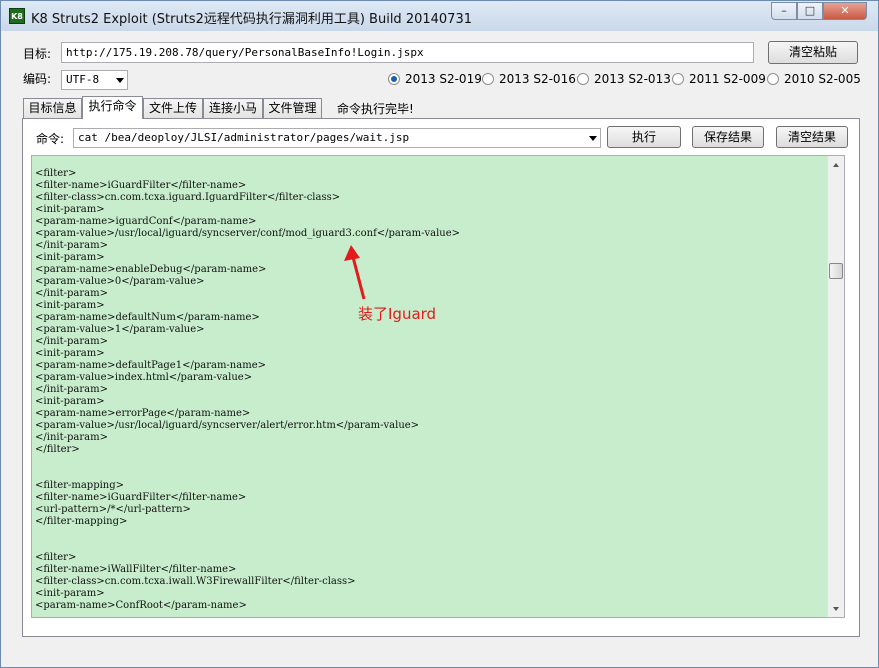  What do you see at coordinates (150, 365) in the screenshot?
I see `output-line: <param-name>defaultPage1</param-name>` at bounding box center [150, 365].